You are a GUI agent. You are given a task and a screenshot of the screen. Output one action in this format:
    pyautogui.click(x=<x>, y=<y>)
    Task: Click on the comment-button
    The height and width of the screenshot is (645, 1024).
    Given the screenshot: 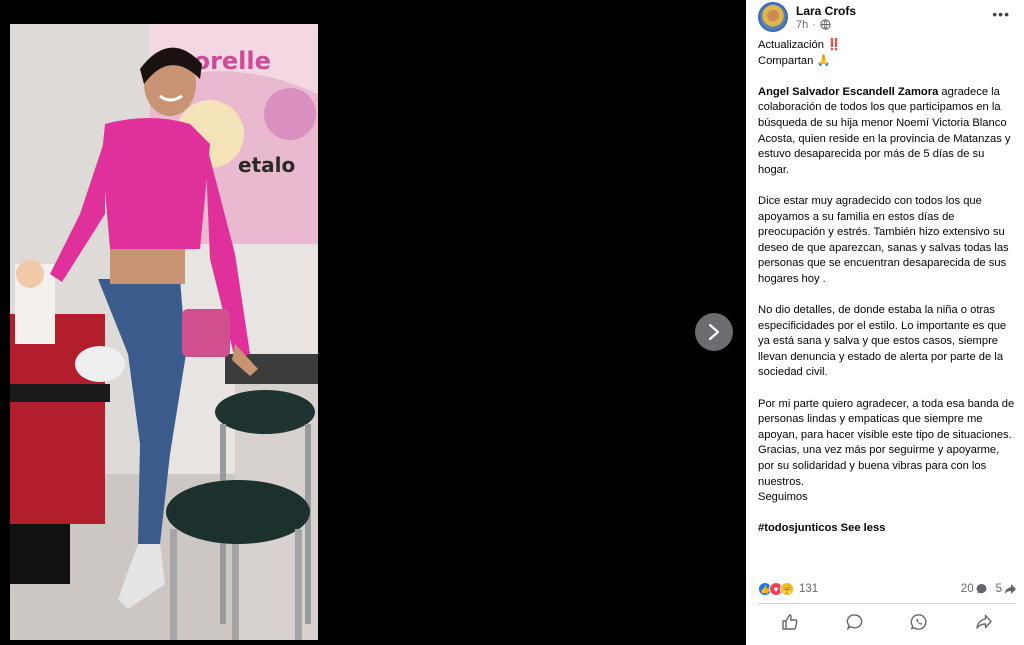 What is the action you would take?
    pyautogui.click(x=855, y=622)
    